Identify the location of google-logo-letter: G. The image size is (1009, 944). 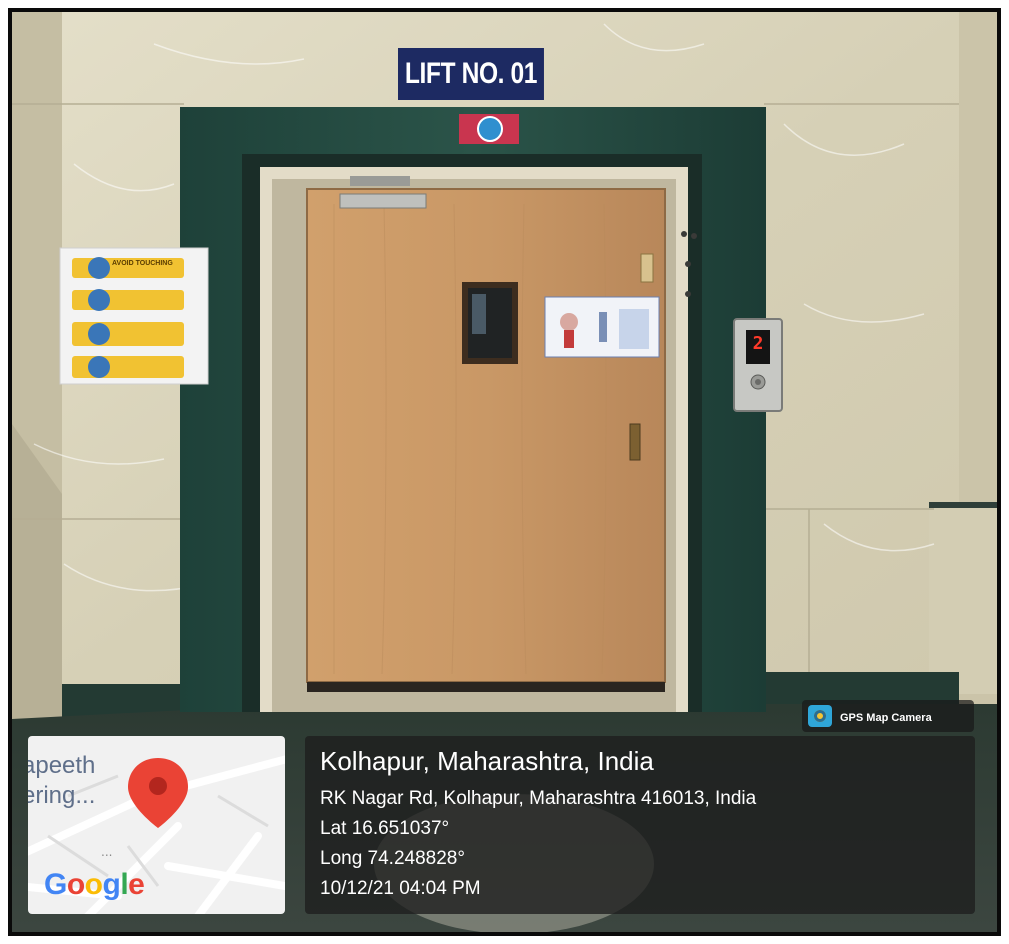
(55, 884).